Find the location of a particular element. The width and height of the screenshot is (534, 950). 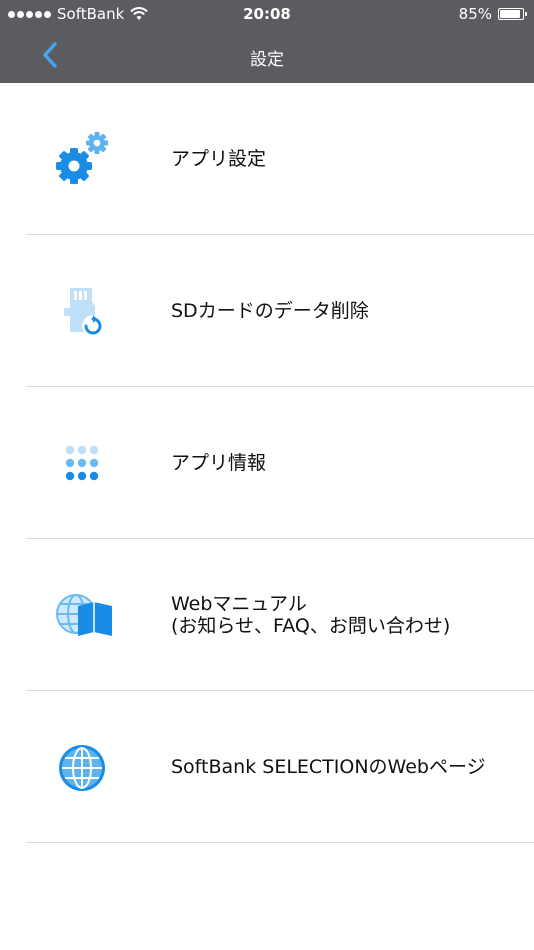

list-item-label: SDカードのデータ削除 is located at coordinates (347, 311).